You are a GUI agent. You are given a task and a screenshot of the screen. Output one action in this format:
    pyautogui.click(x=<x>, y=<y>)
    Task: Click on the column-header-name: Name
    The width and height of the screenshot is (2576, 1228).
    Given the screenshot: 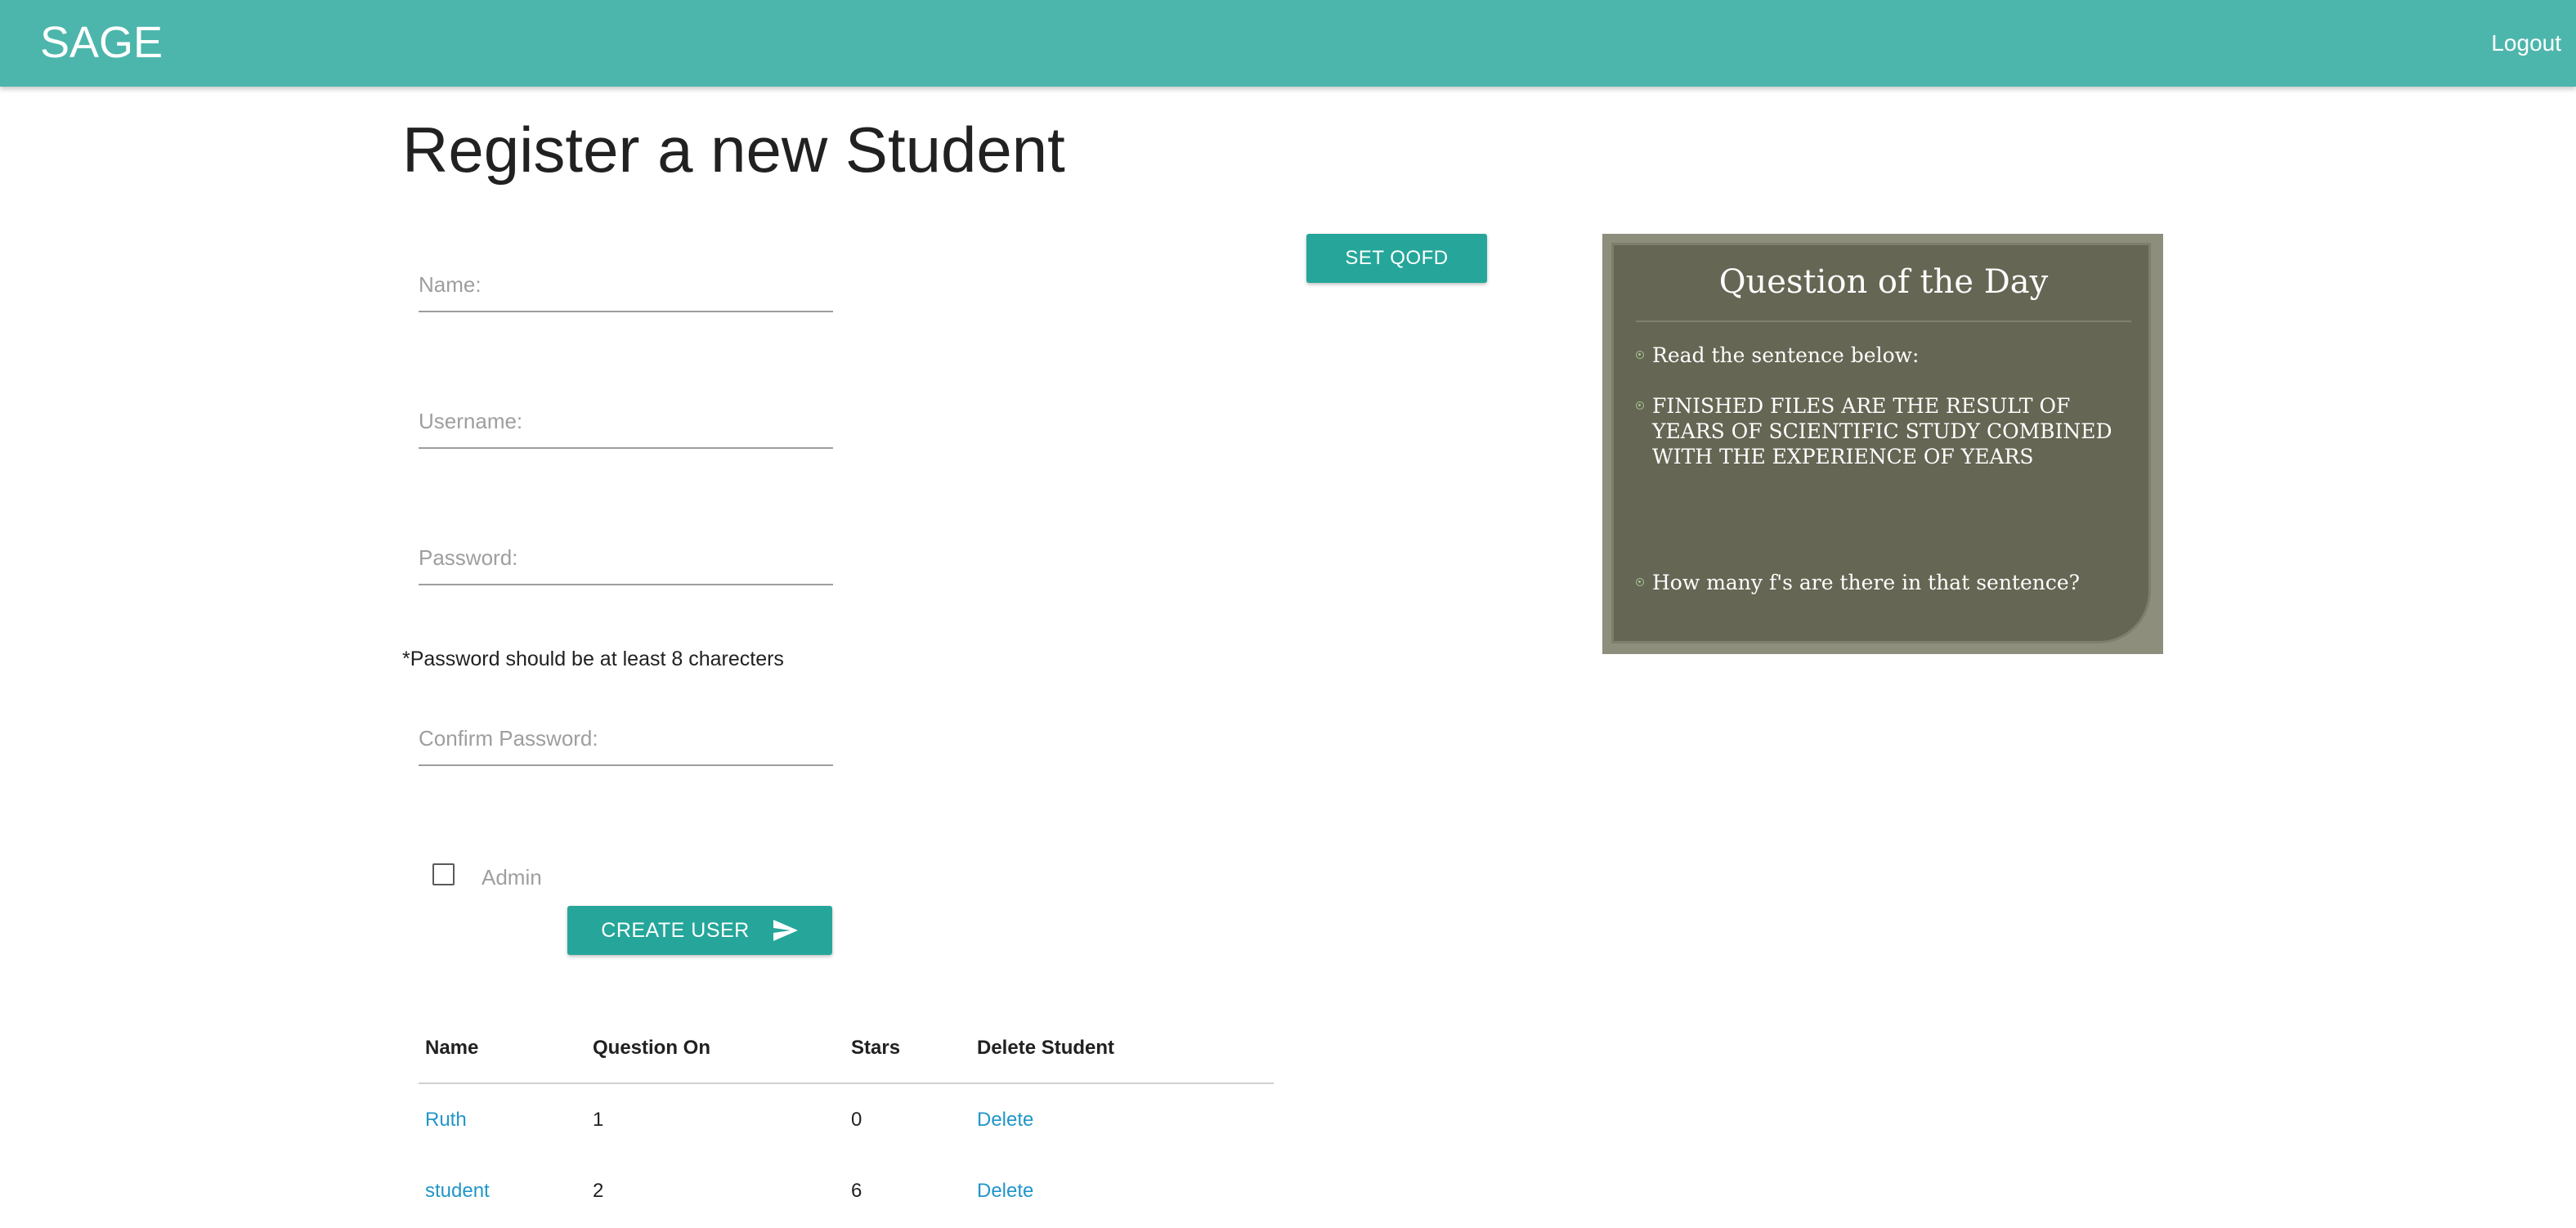 What is the action you would take?
    pyautogui.click(x=503, y=1049)
    